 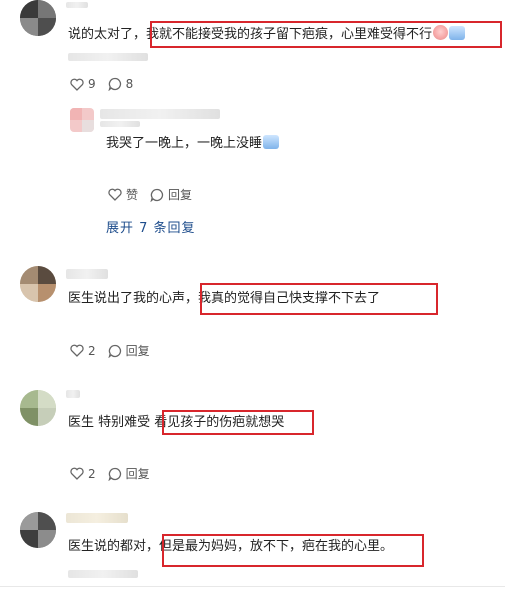 What do you see at coordinates (271, 142) in the screenshot?
I see `sad-emoji-icon` at bounding box center [271, 142].